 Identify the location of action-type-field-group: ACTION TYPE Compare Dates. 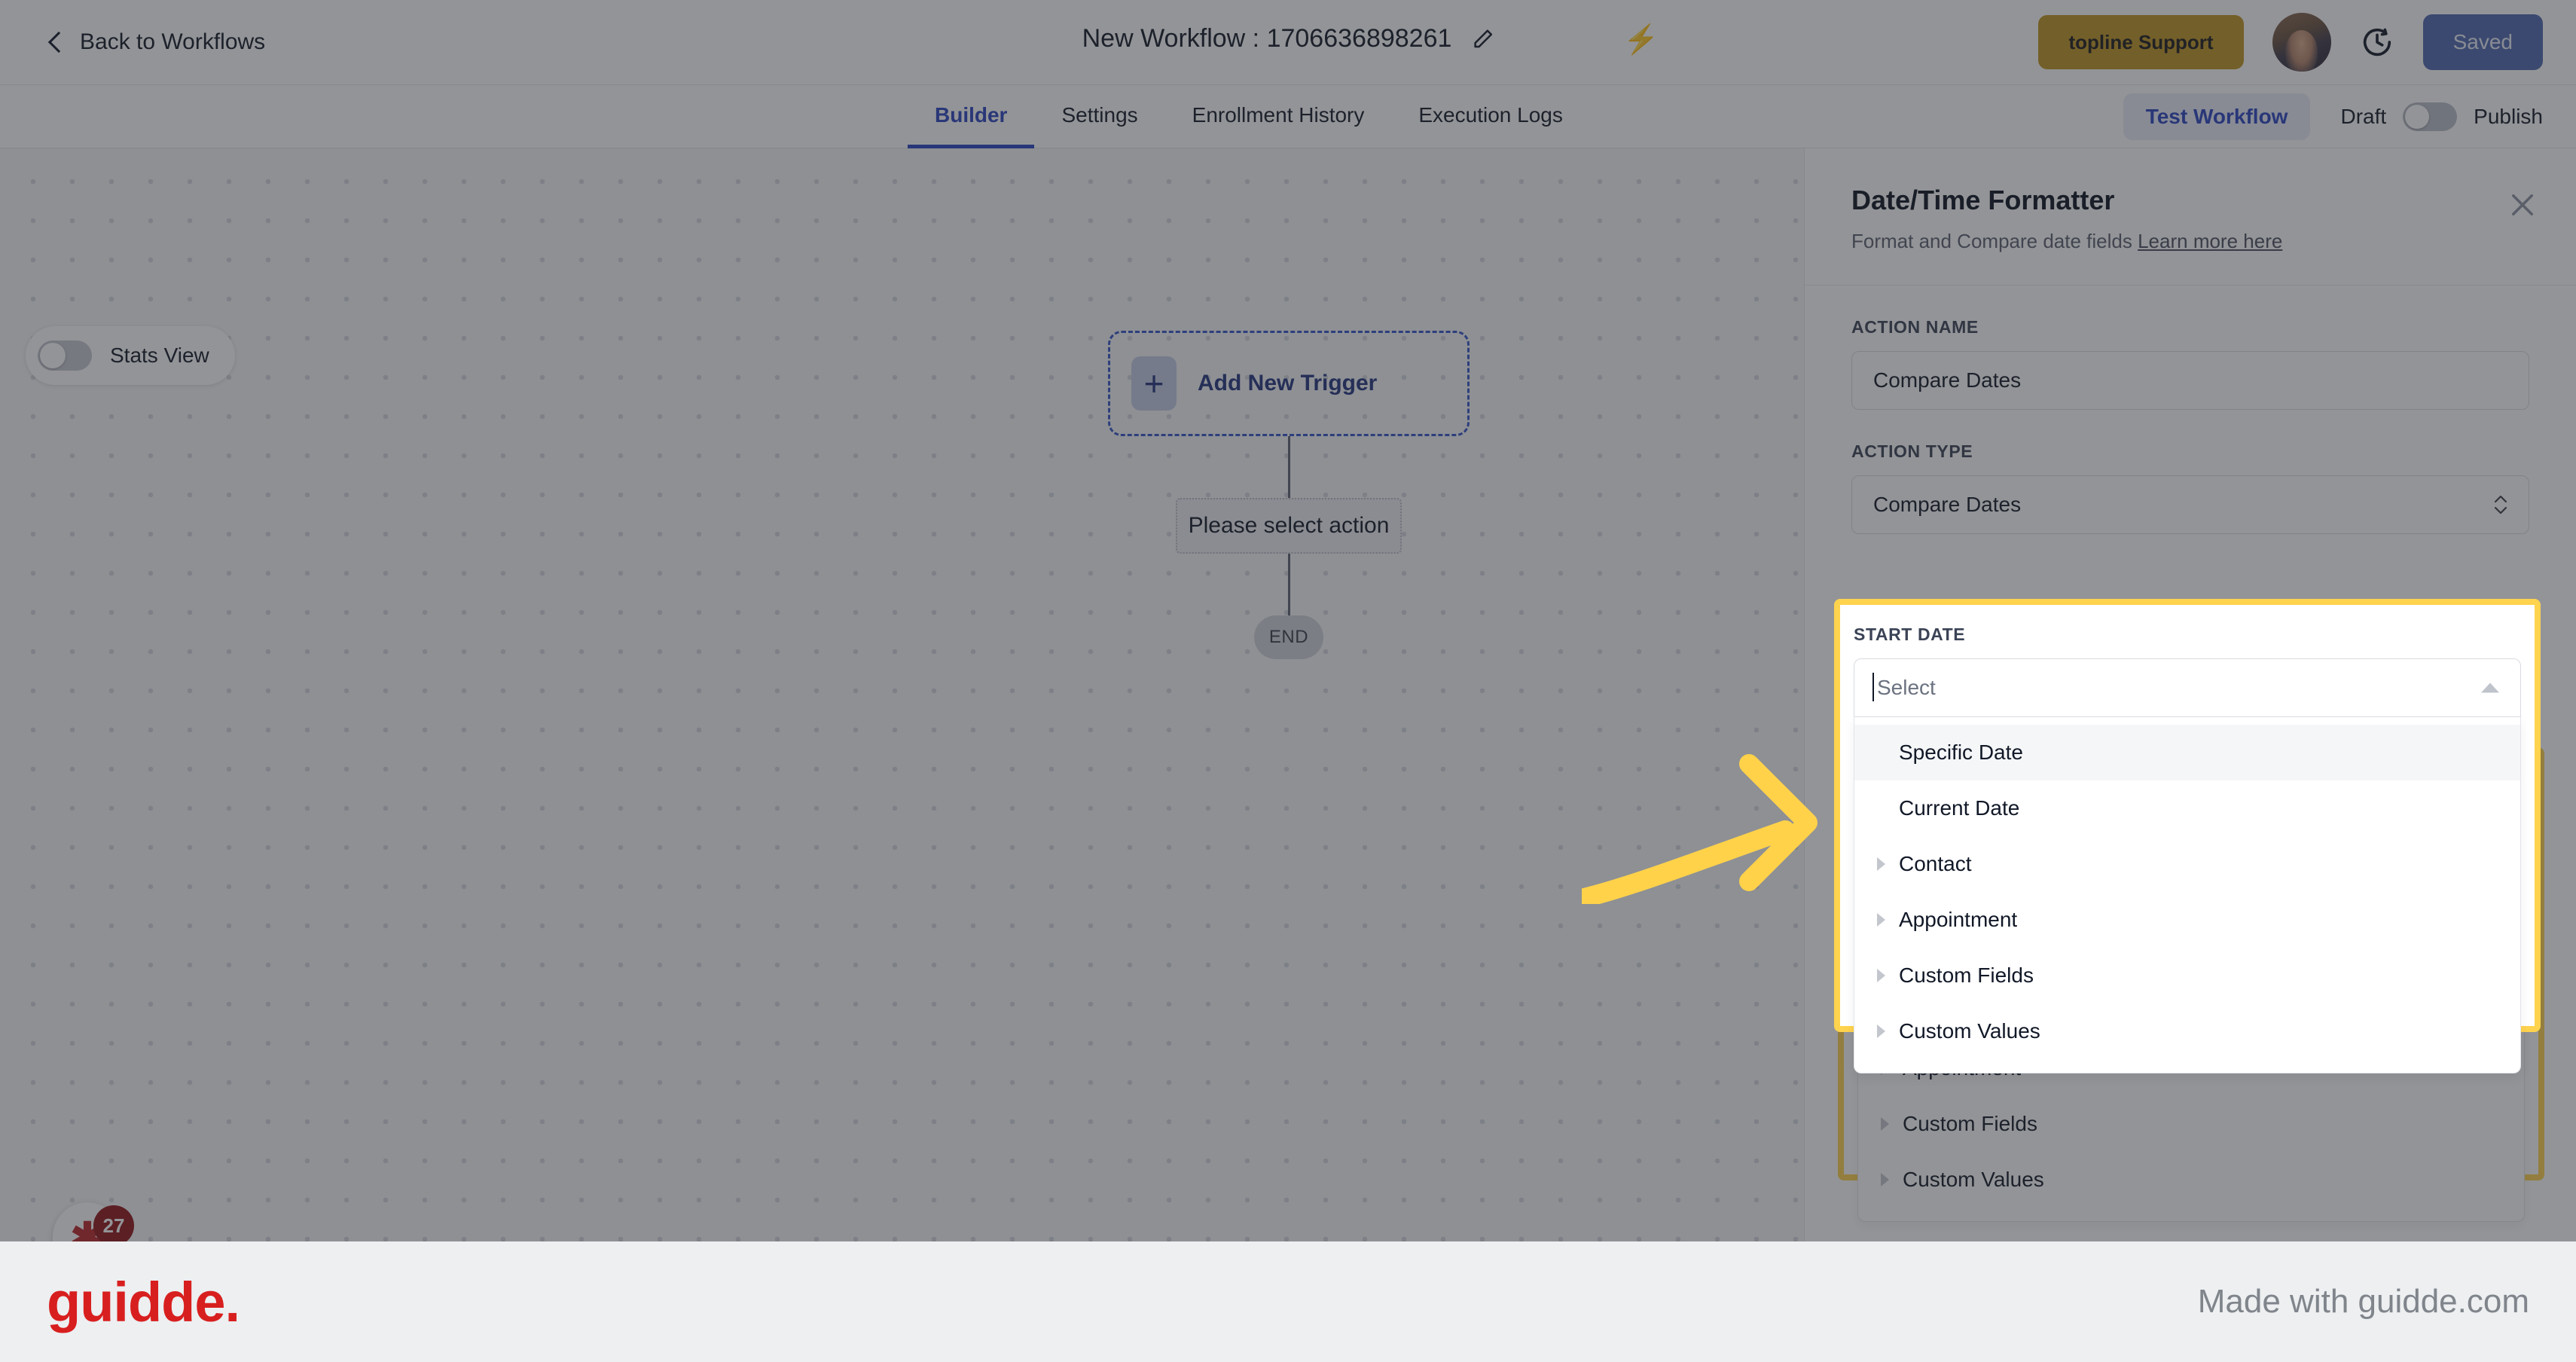
(2190, 488).